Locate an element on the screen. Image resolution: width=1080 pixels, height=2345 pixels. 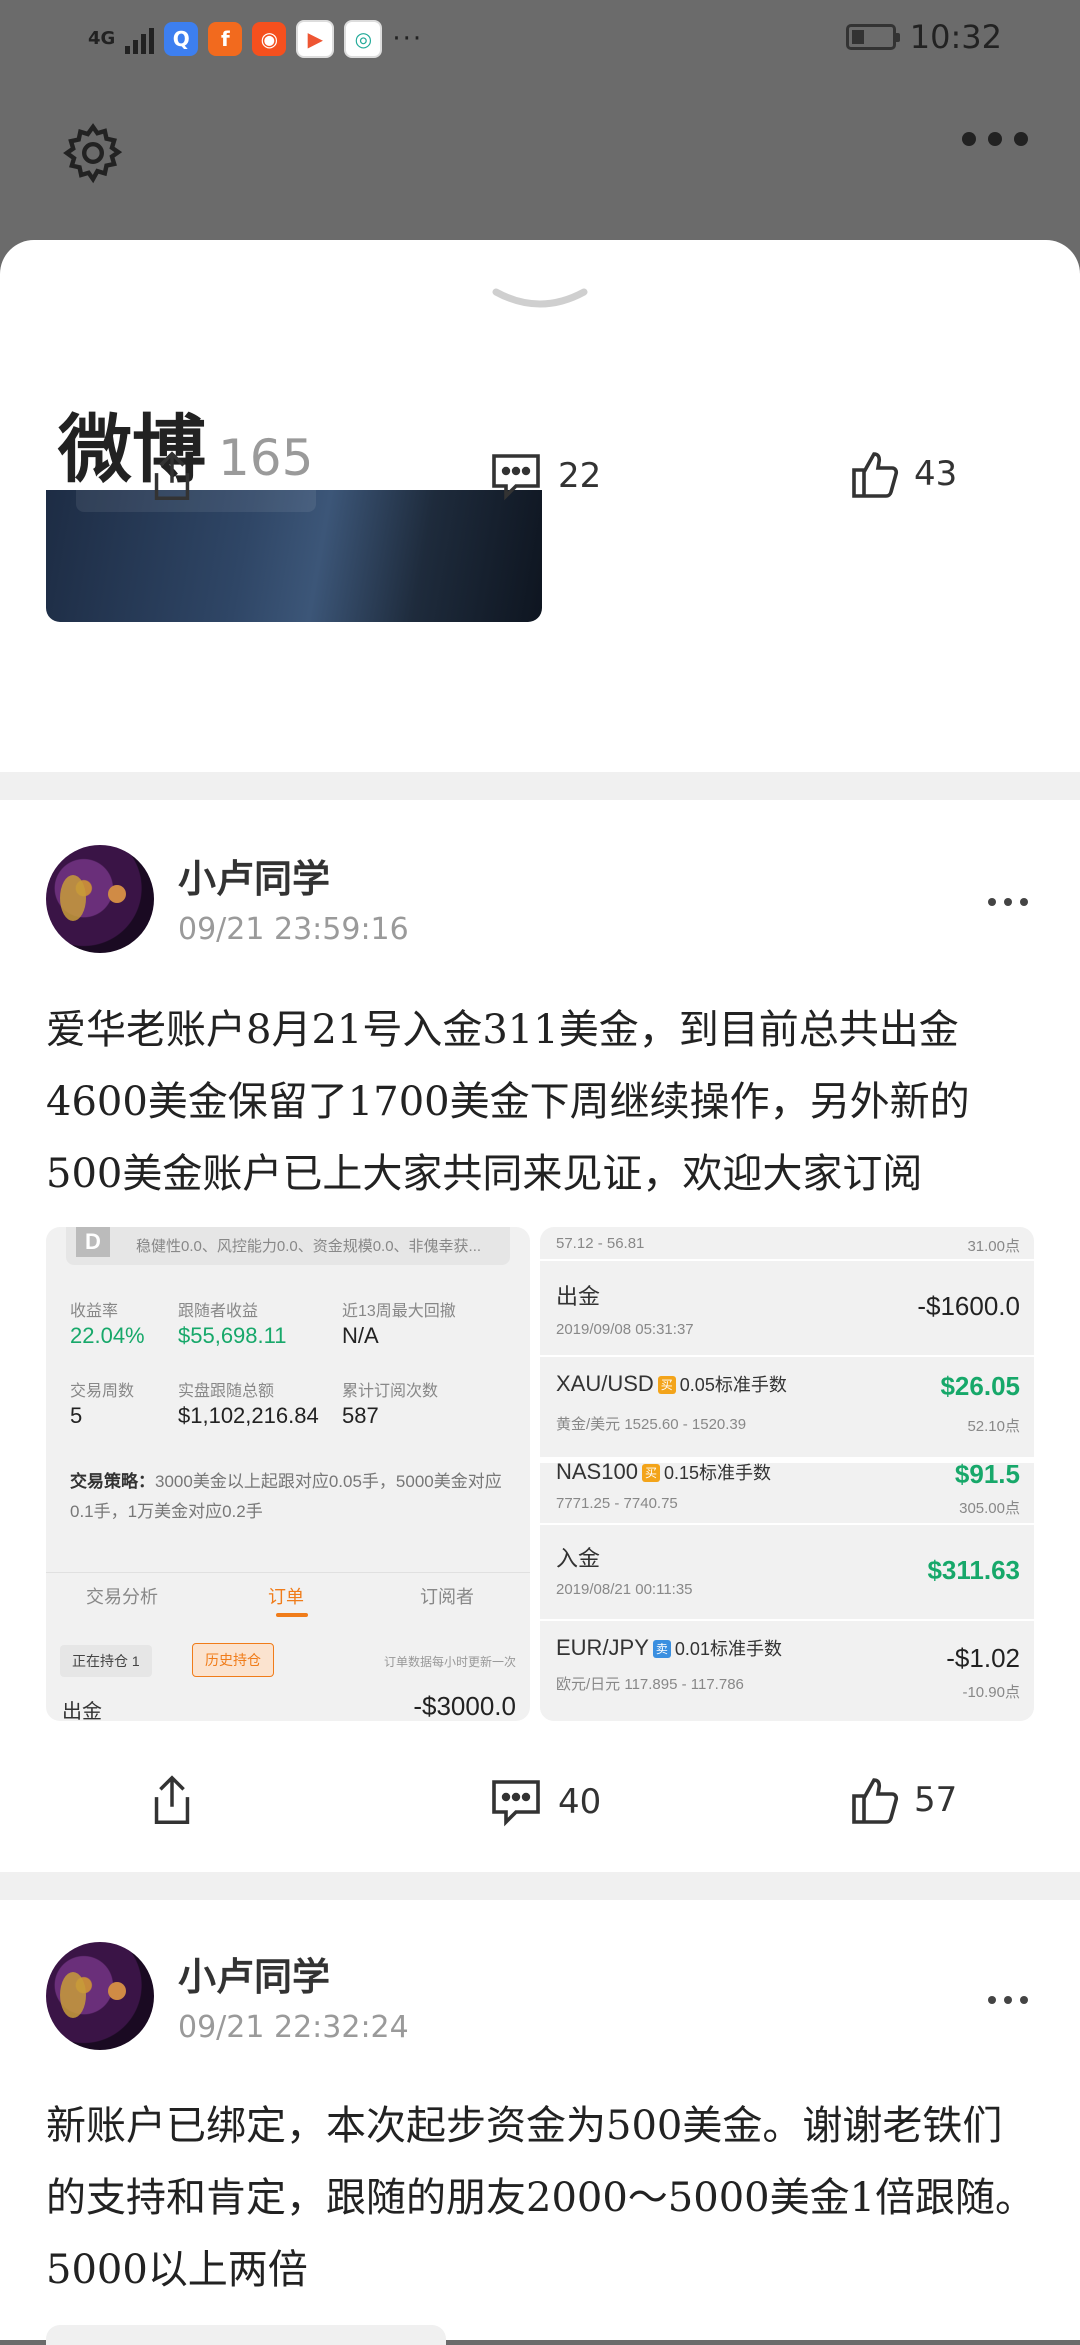
stat-value: 22.04% is located at coordinates (107, 1335).